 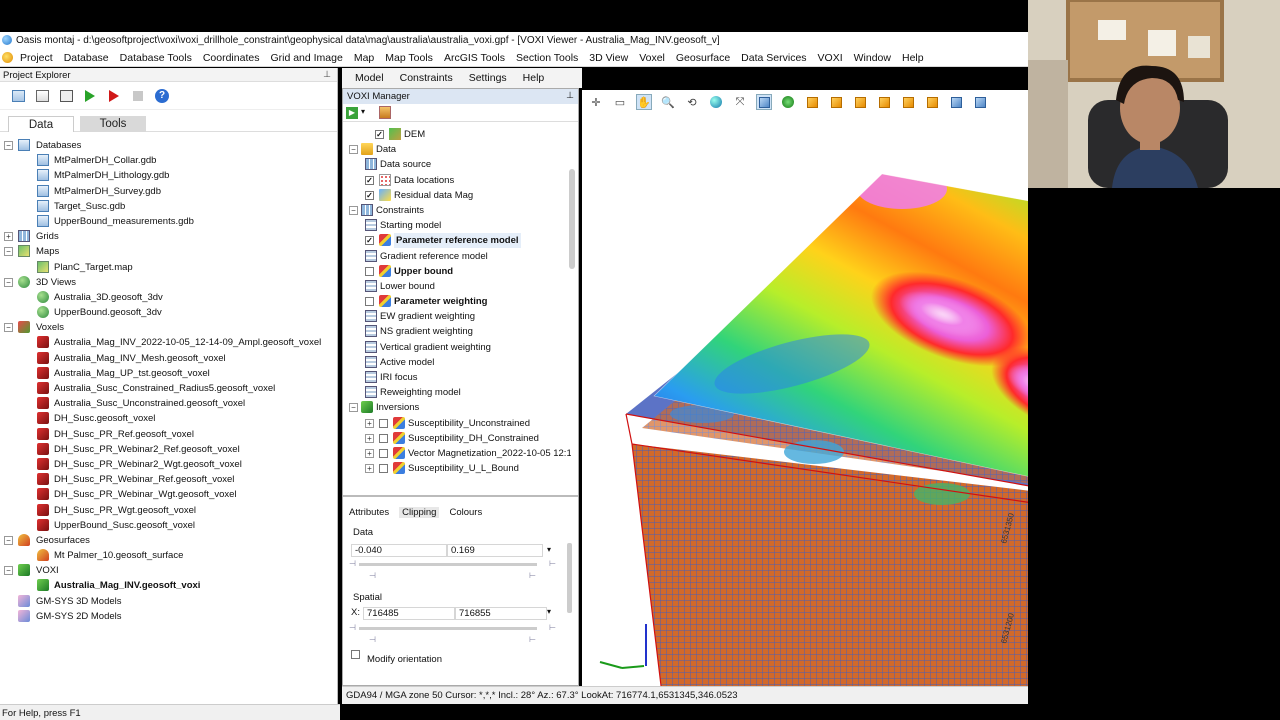 I want to click on voxi-tree-item: ✓ Data locations, so click(x=457, y=180).